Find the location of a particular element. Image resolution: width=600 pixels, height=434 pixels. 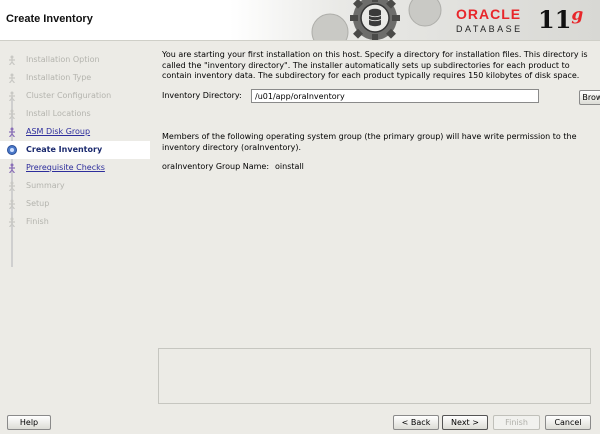

current-step-icon is located at coordinates (12, 150).